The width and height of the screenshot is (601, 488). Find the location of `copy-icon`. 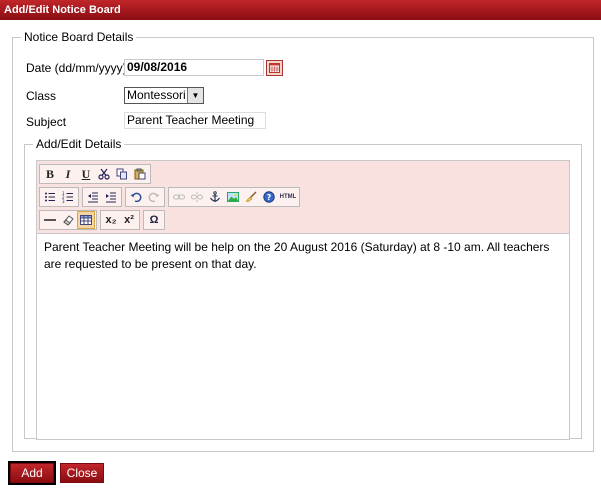

copy-icon is located at coordinates (121, 174).